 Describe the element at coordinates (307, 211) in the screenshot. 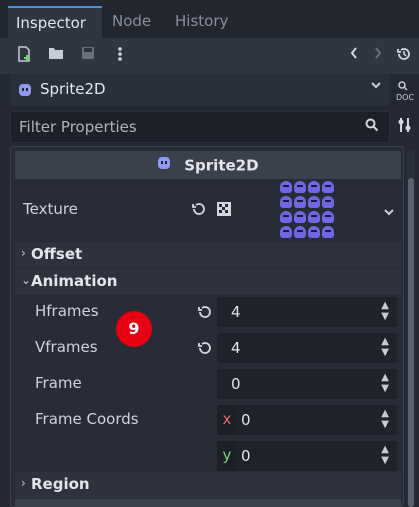

I see `texture-preview` at that location.